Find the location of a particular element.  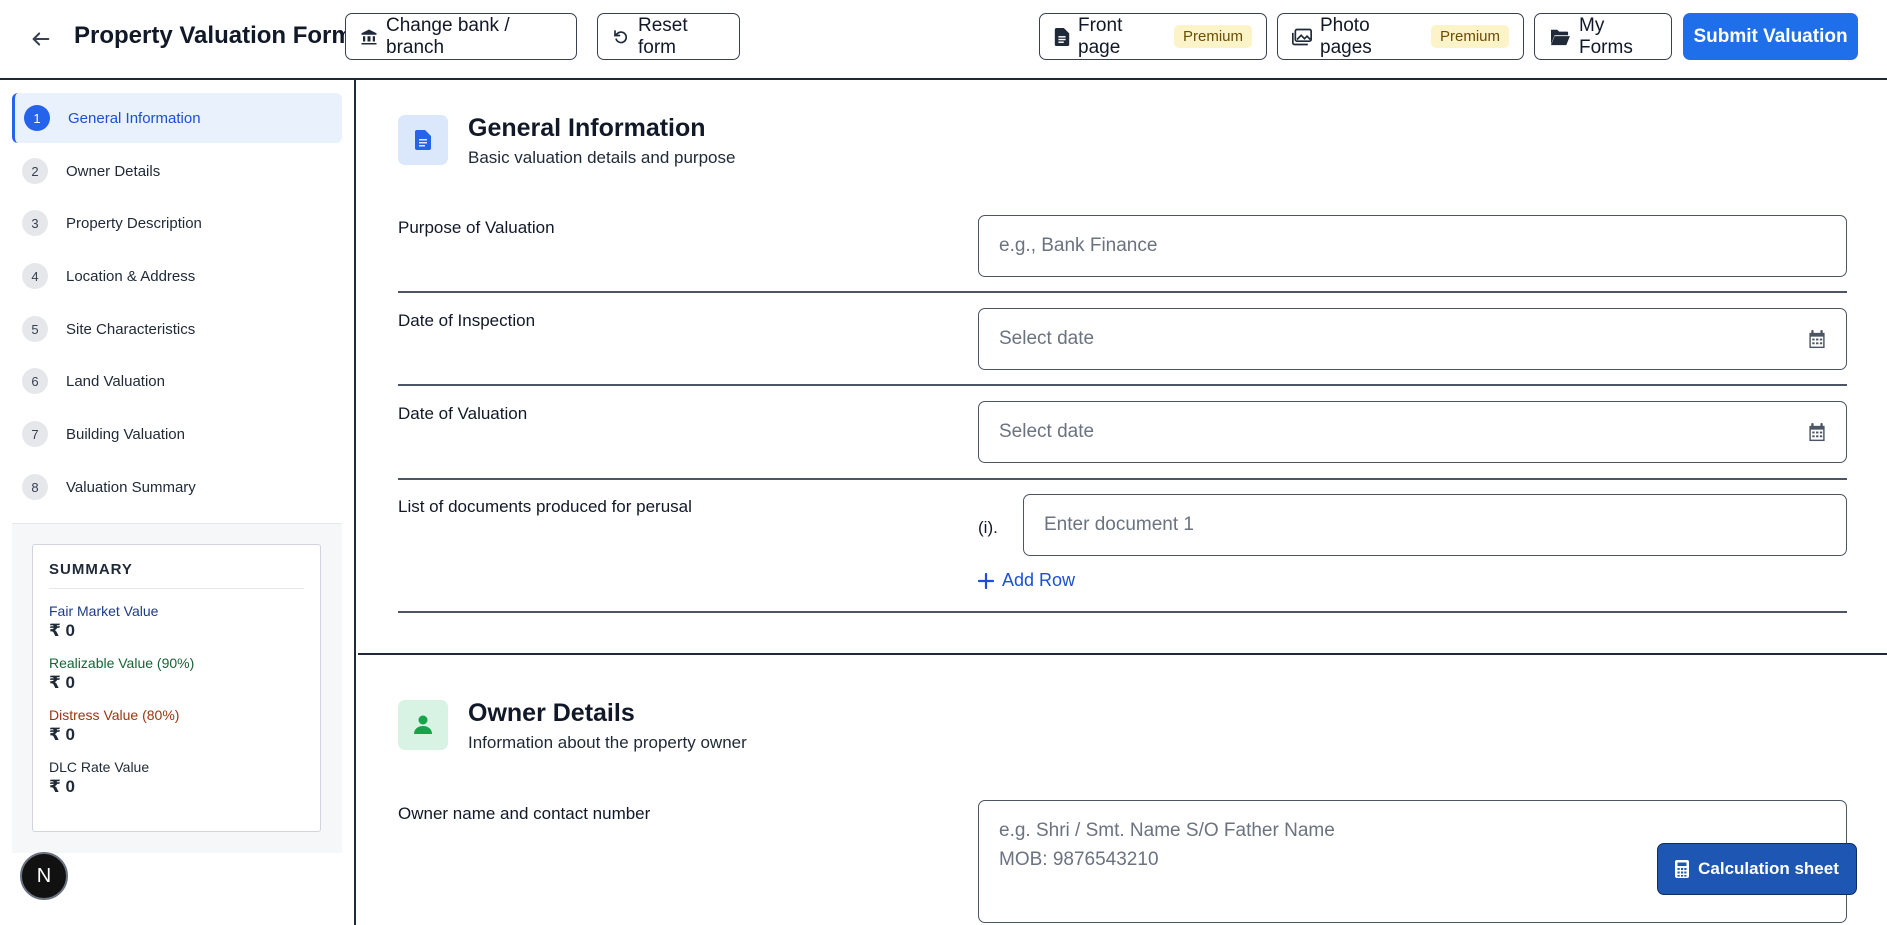

submit-valuation-button: Submit Valuation is located at coordinates (1770, 36).